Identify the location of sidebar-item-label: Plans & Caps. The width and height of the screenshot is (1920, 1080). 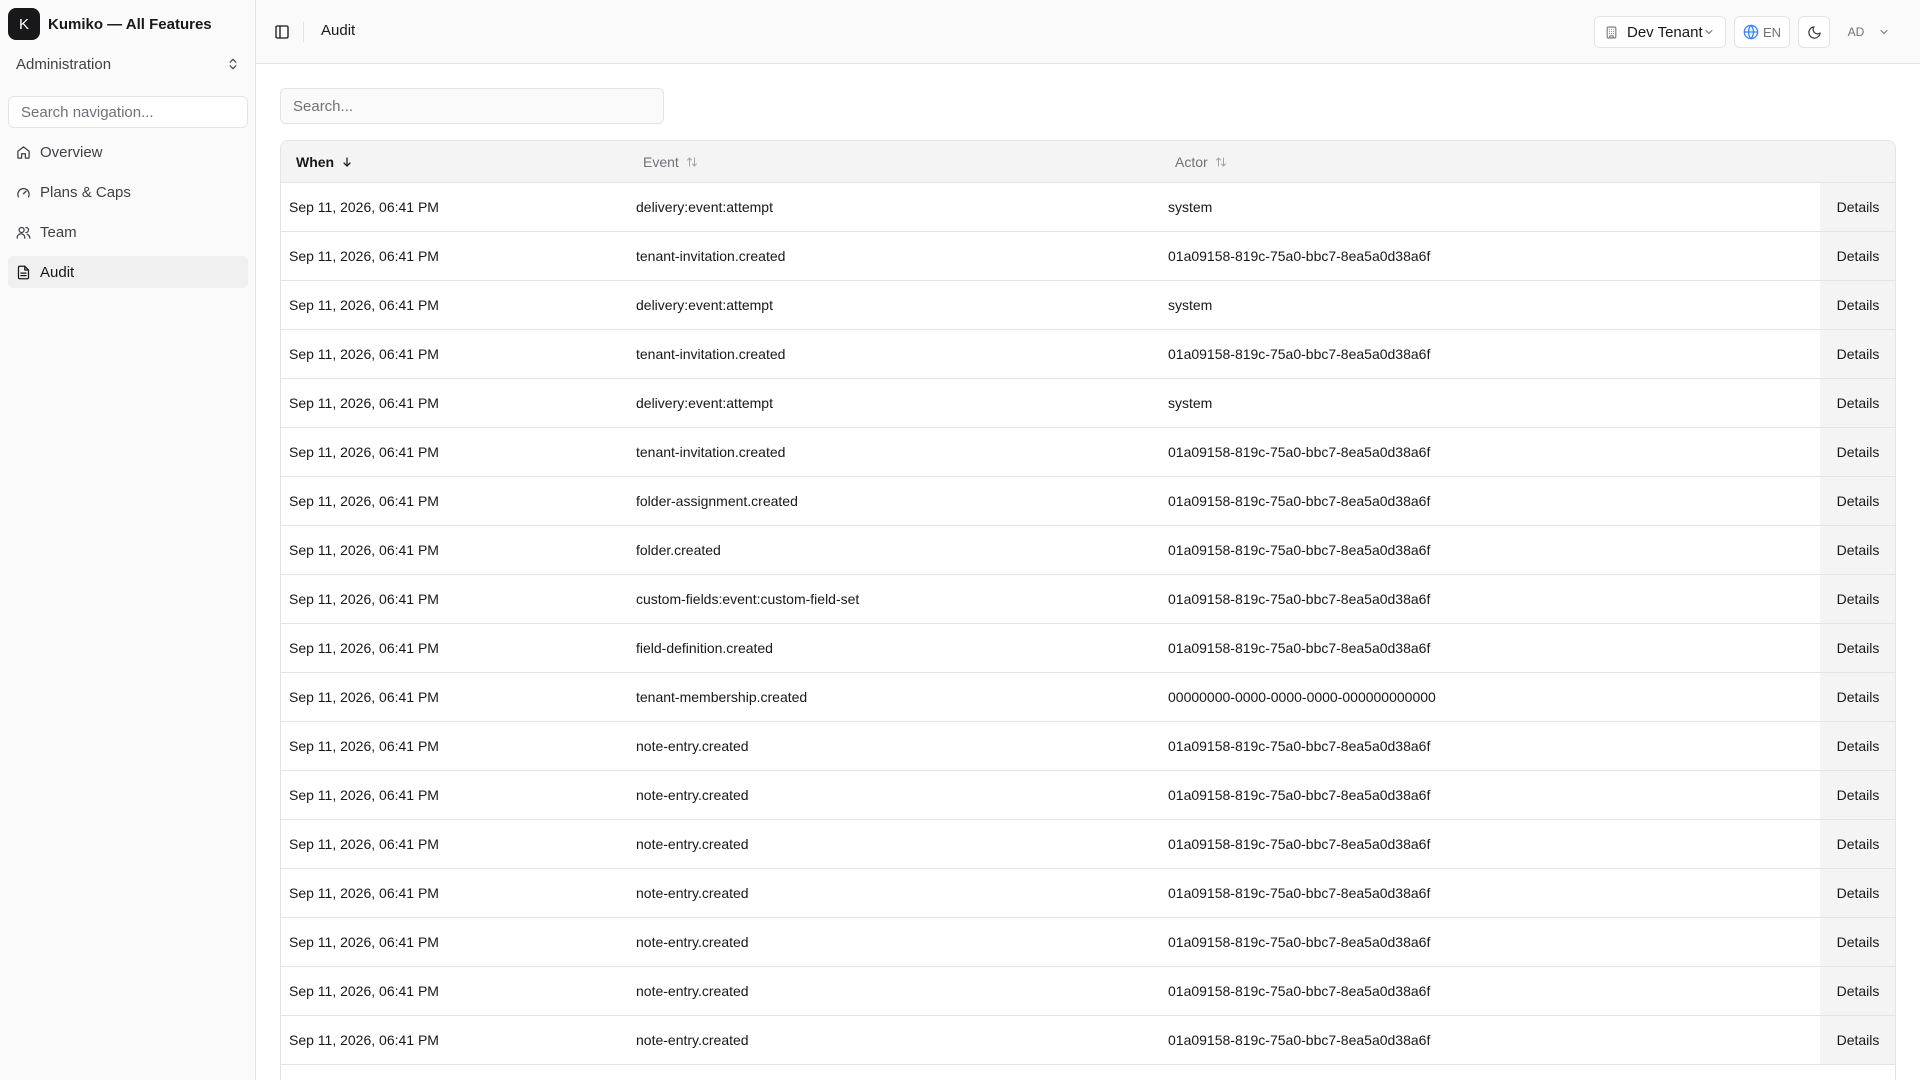
(85, 192).